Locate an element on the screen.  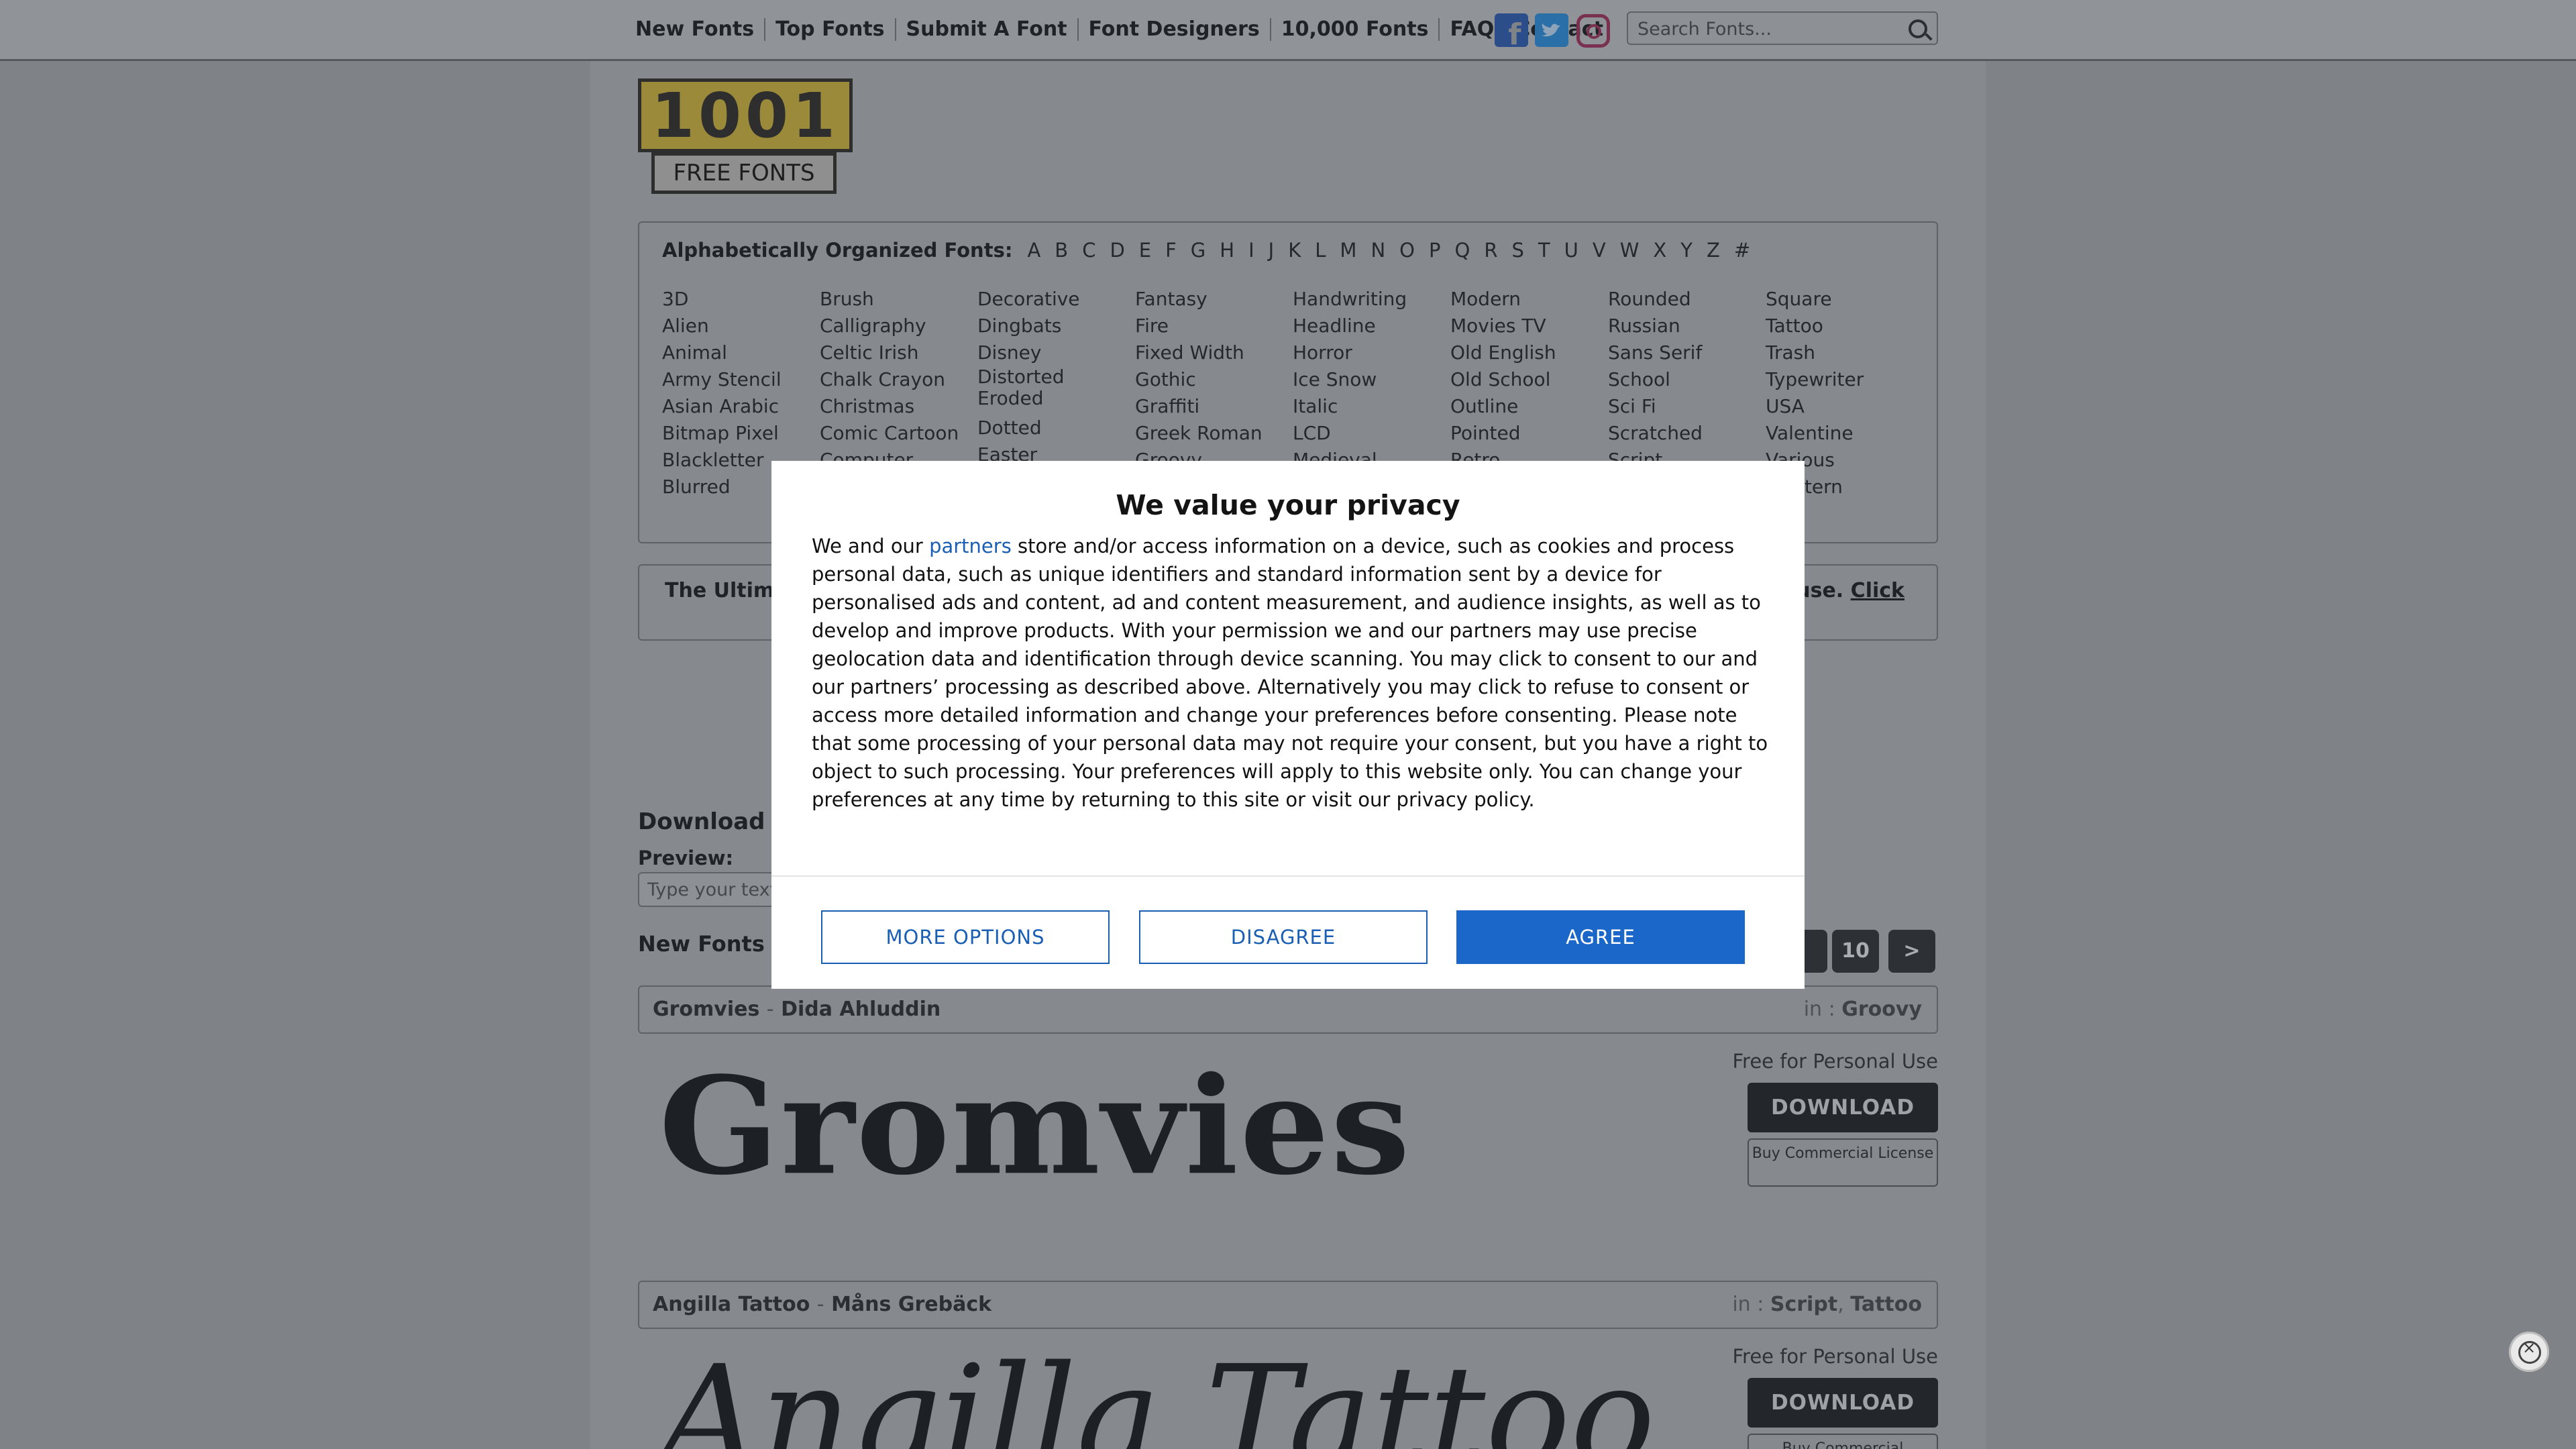
category-link: Fire is located at coordinates (1212, 326).